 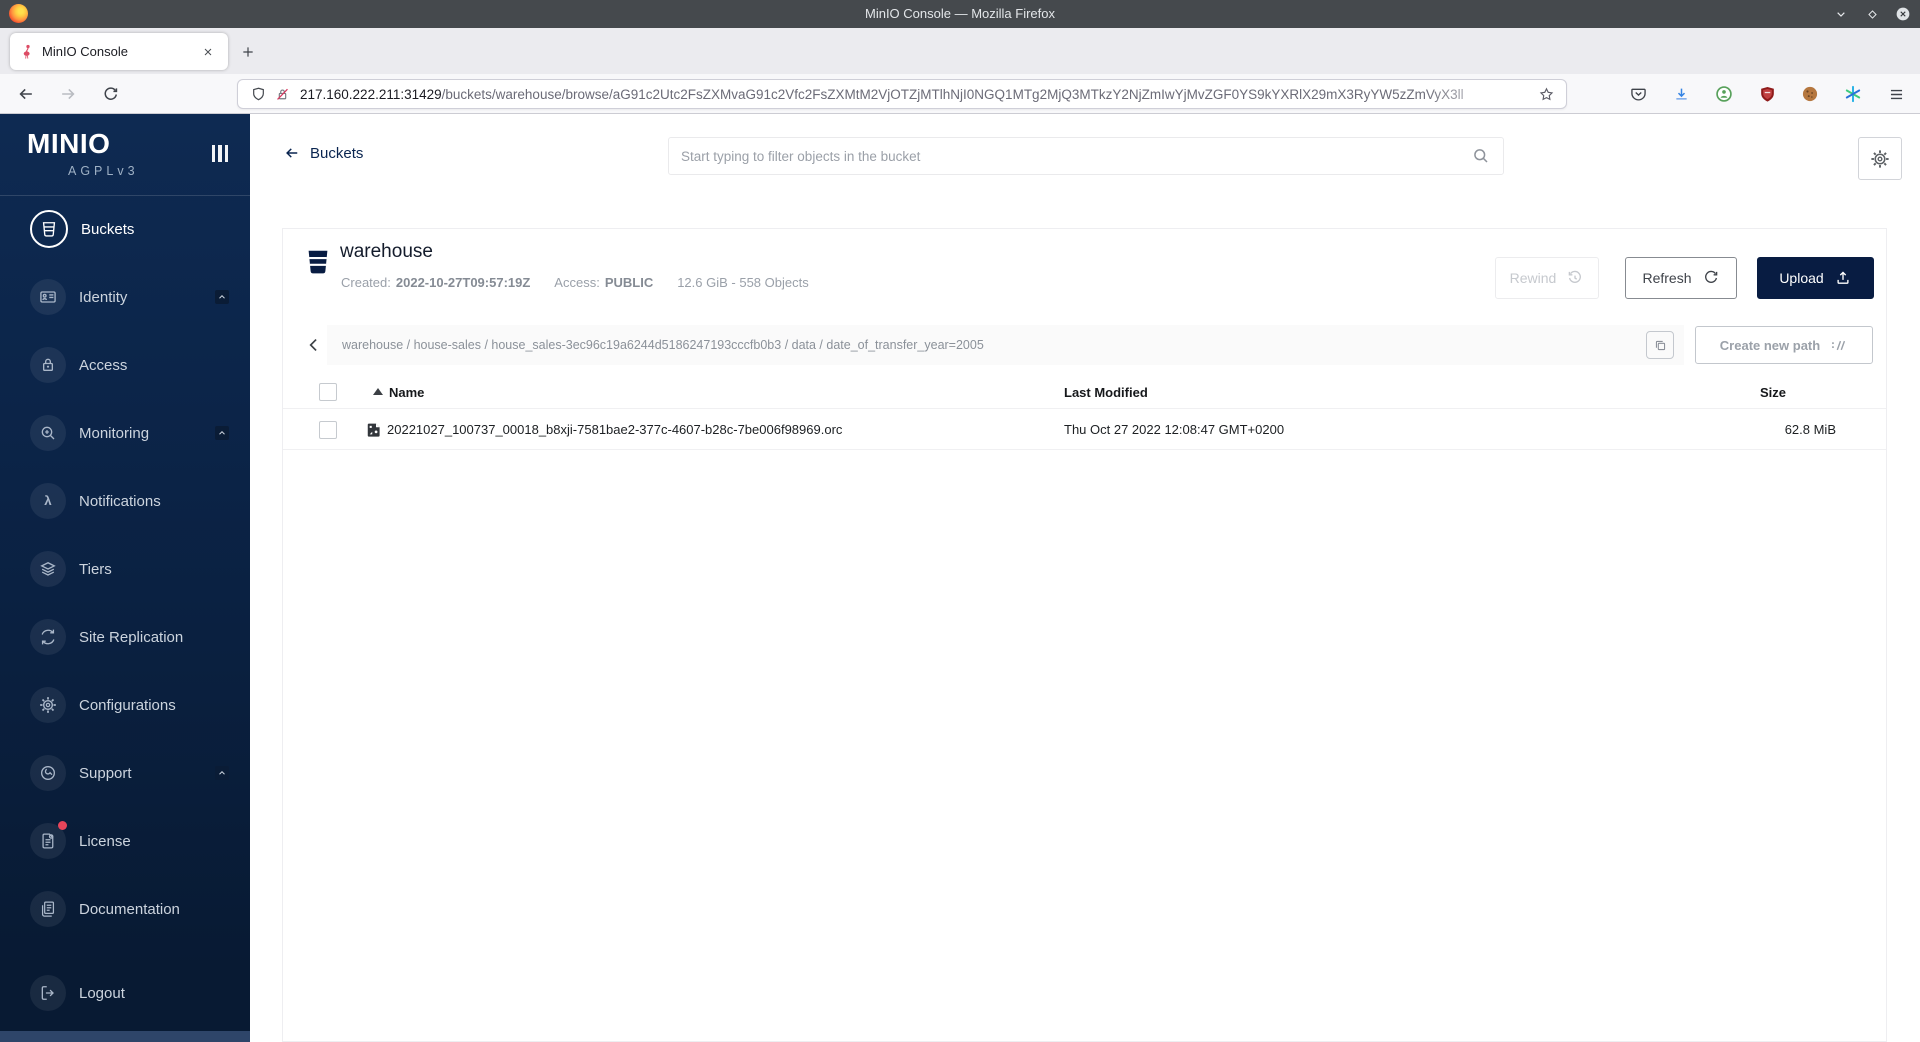 I want to click on sidebar-item-identity: Identity, so click(x=125, y=297).